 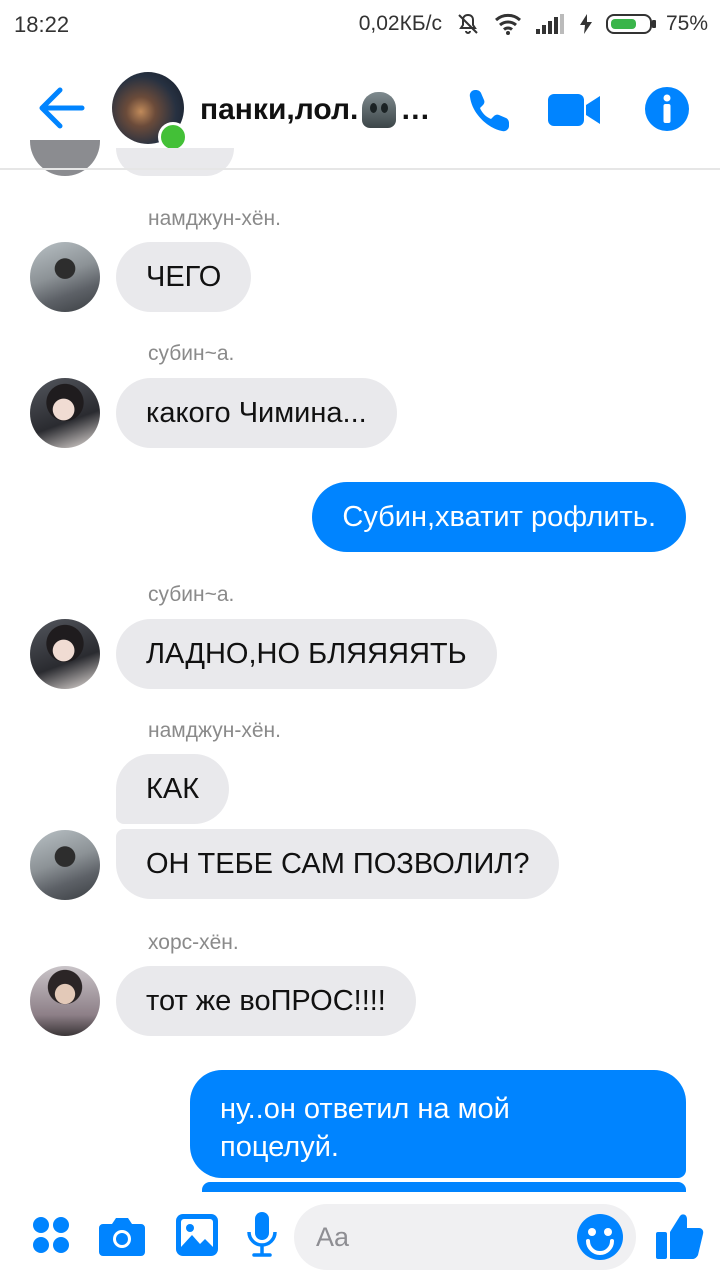 What do you see at coordinates (680, 1236) in the screenshot?
I see `like-icon` at bounding box center [680, 1236].